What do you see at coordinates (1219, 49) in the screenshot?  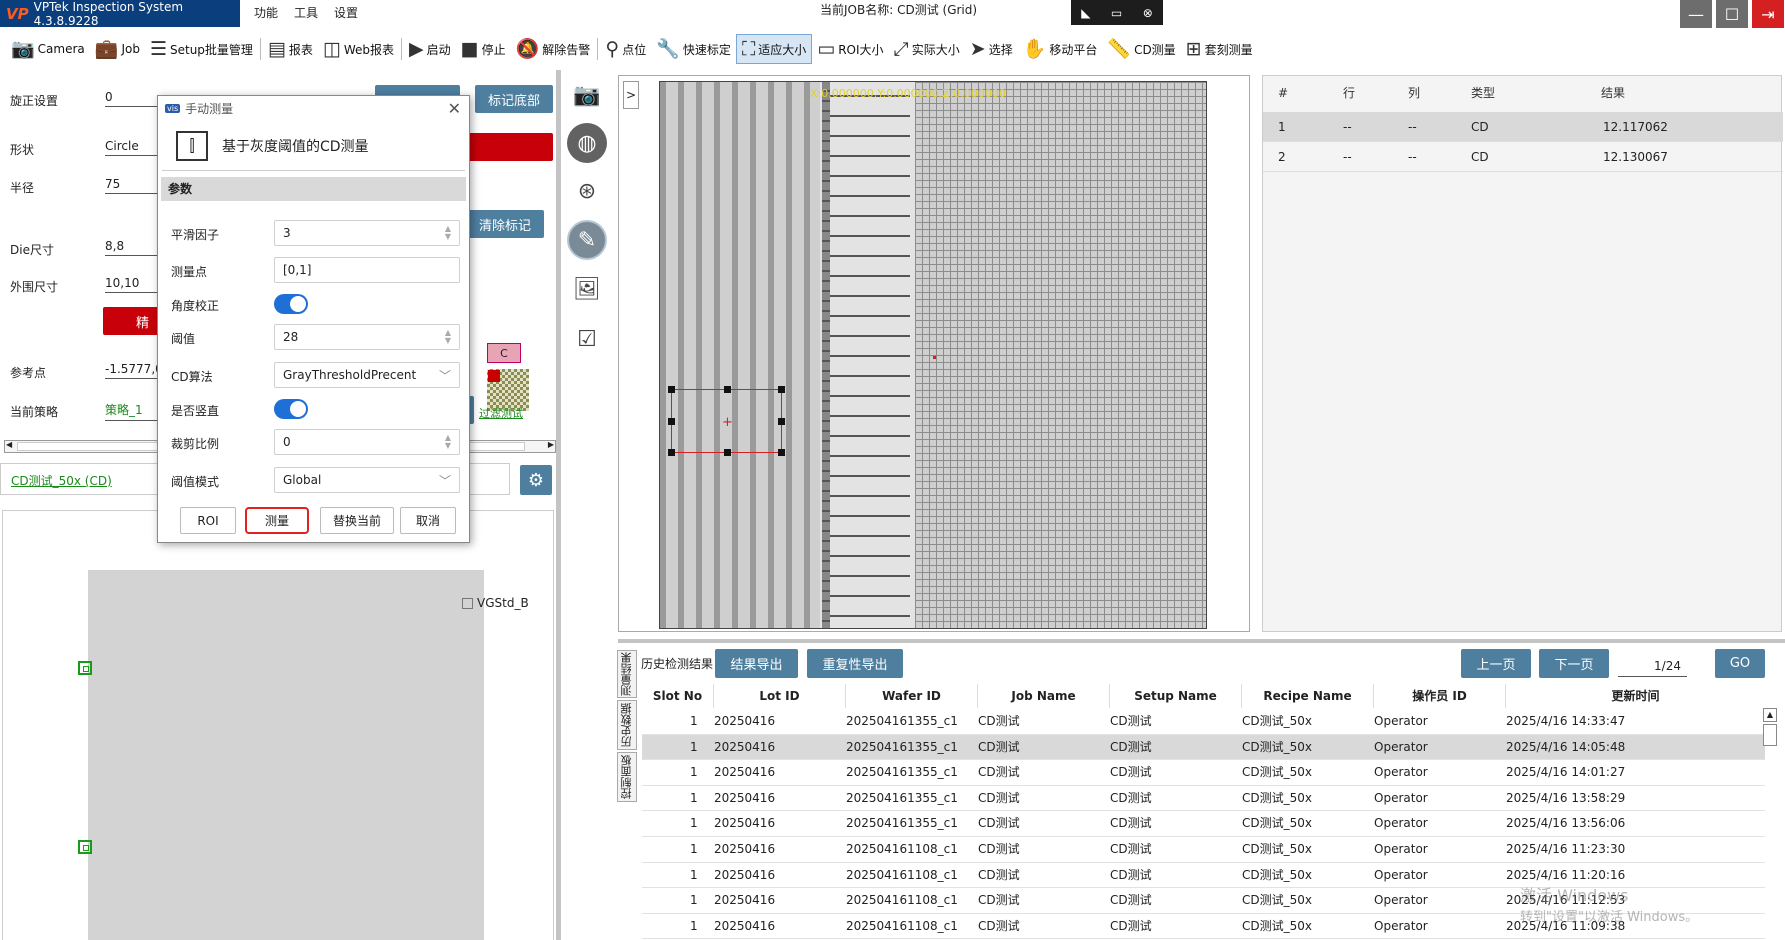 I see `toolbar-overlay-measure: ⊞ 套刻测量` at bounding box center [1219, 49].